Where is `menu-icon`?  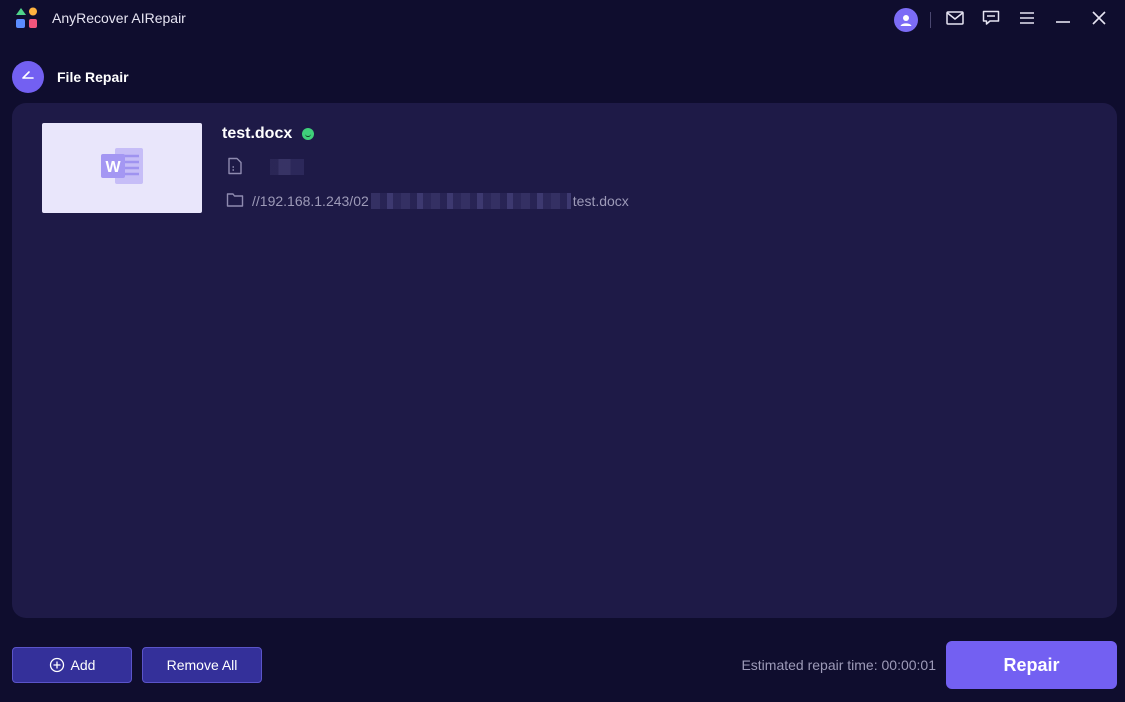 menu-icon is located at coordinates (1027, 20).